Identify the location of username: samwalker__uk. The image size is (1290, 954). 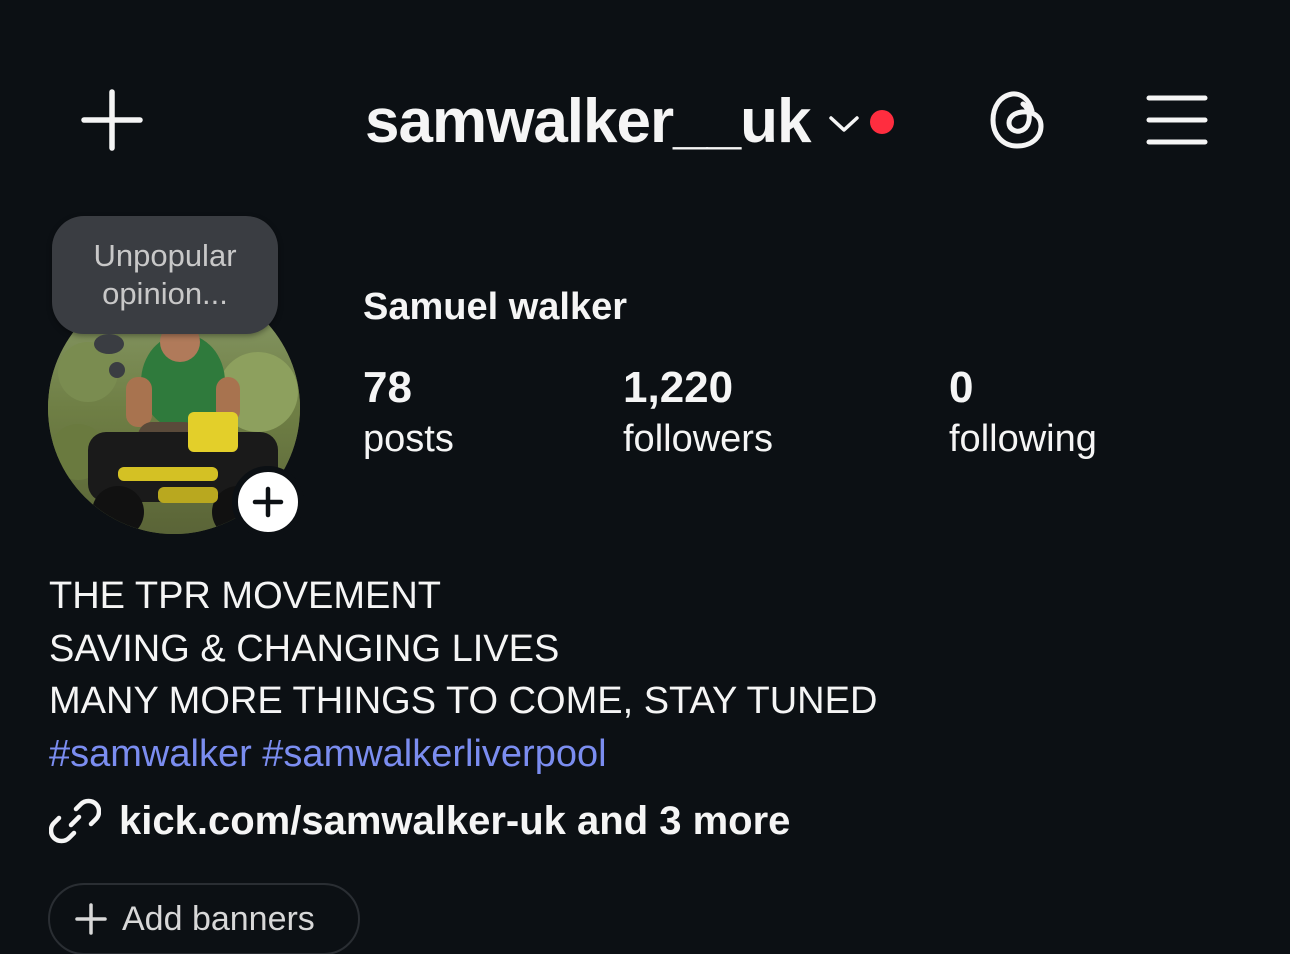
(588, 121).